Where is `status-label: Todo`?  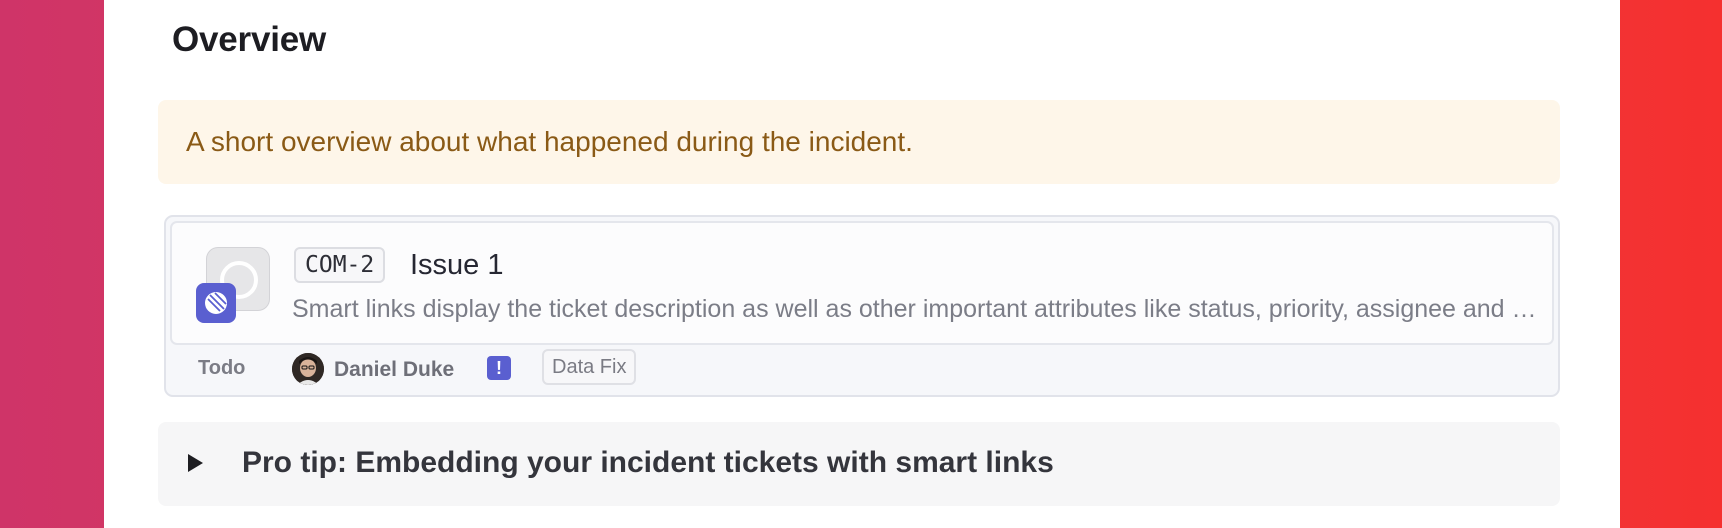
status-label: Todo is located at coordinates (222, 368).